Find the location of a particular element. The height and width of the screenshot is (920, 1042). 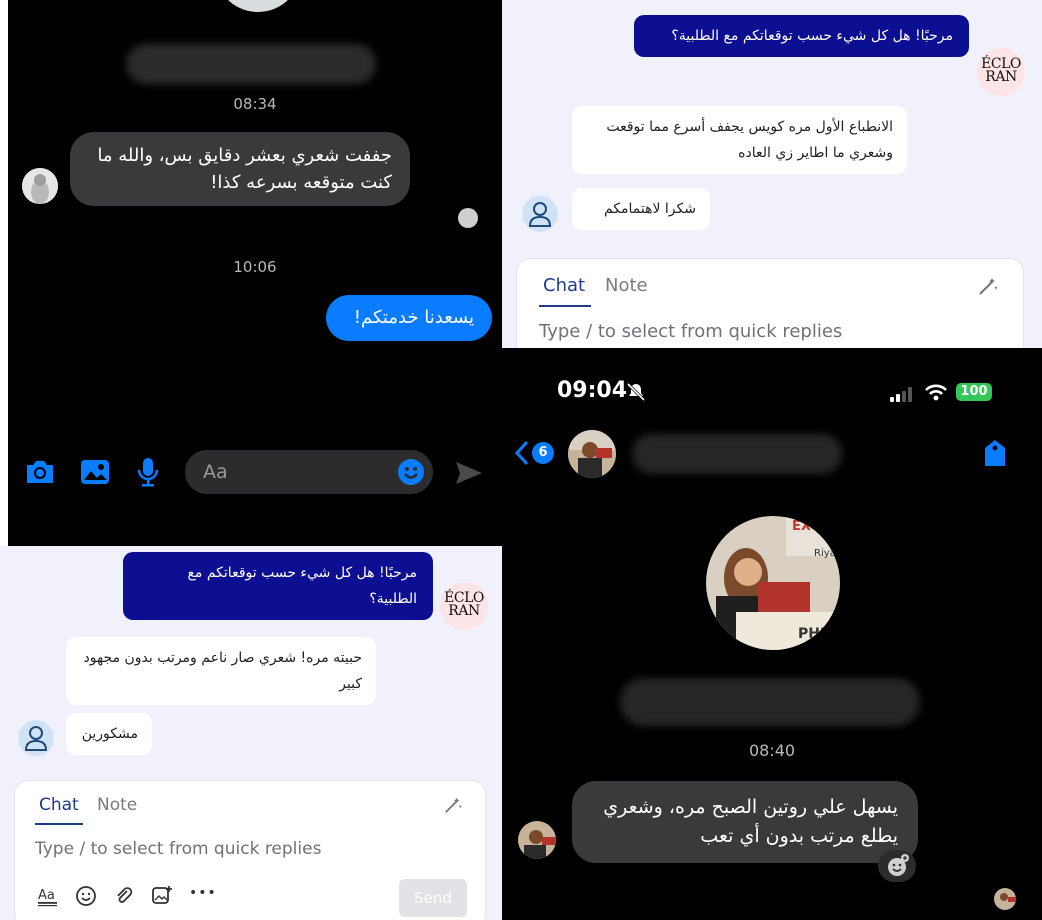

profile-photo-partial is located at coordinates (258, 6).